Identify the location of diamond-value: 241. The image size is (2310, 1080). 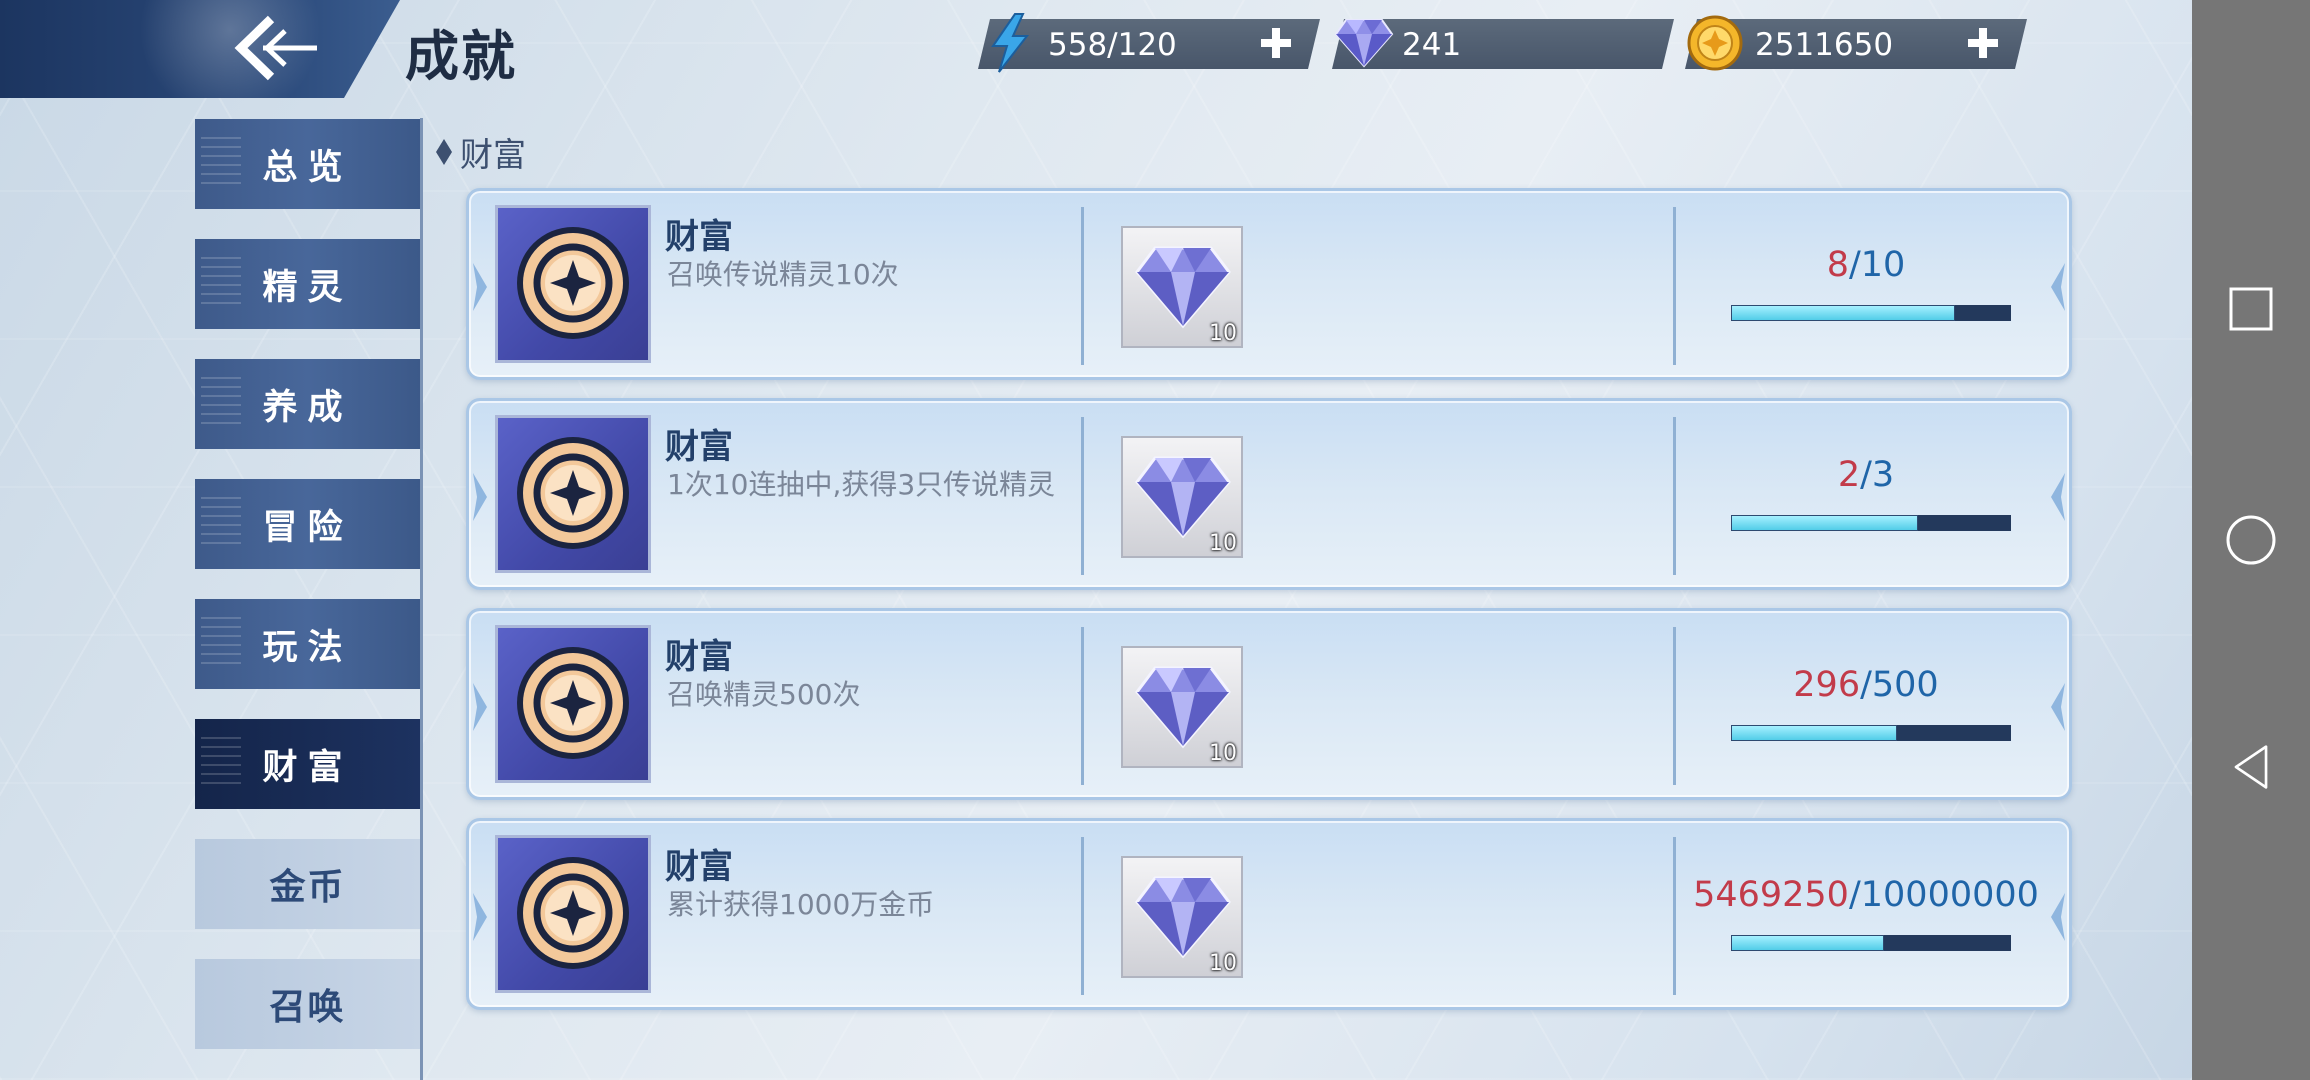
(1432, 45).